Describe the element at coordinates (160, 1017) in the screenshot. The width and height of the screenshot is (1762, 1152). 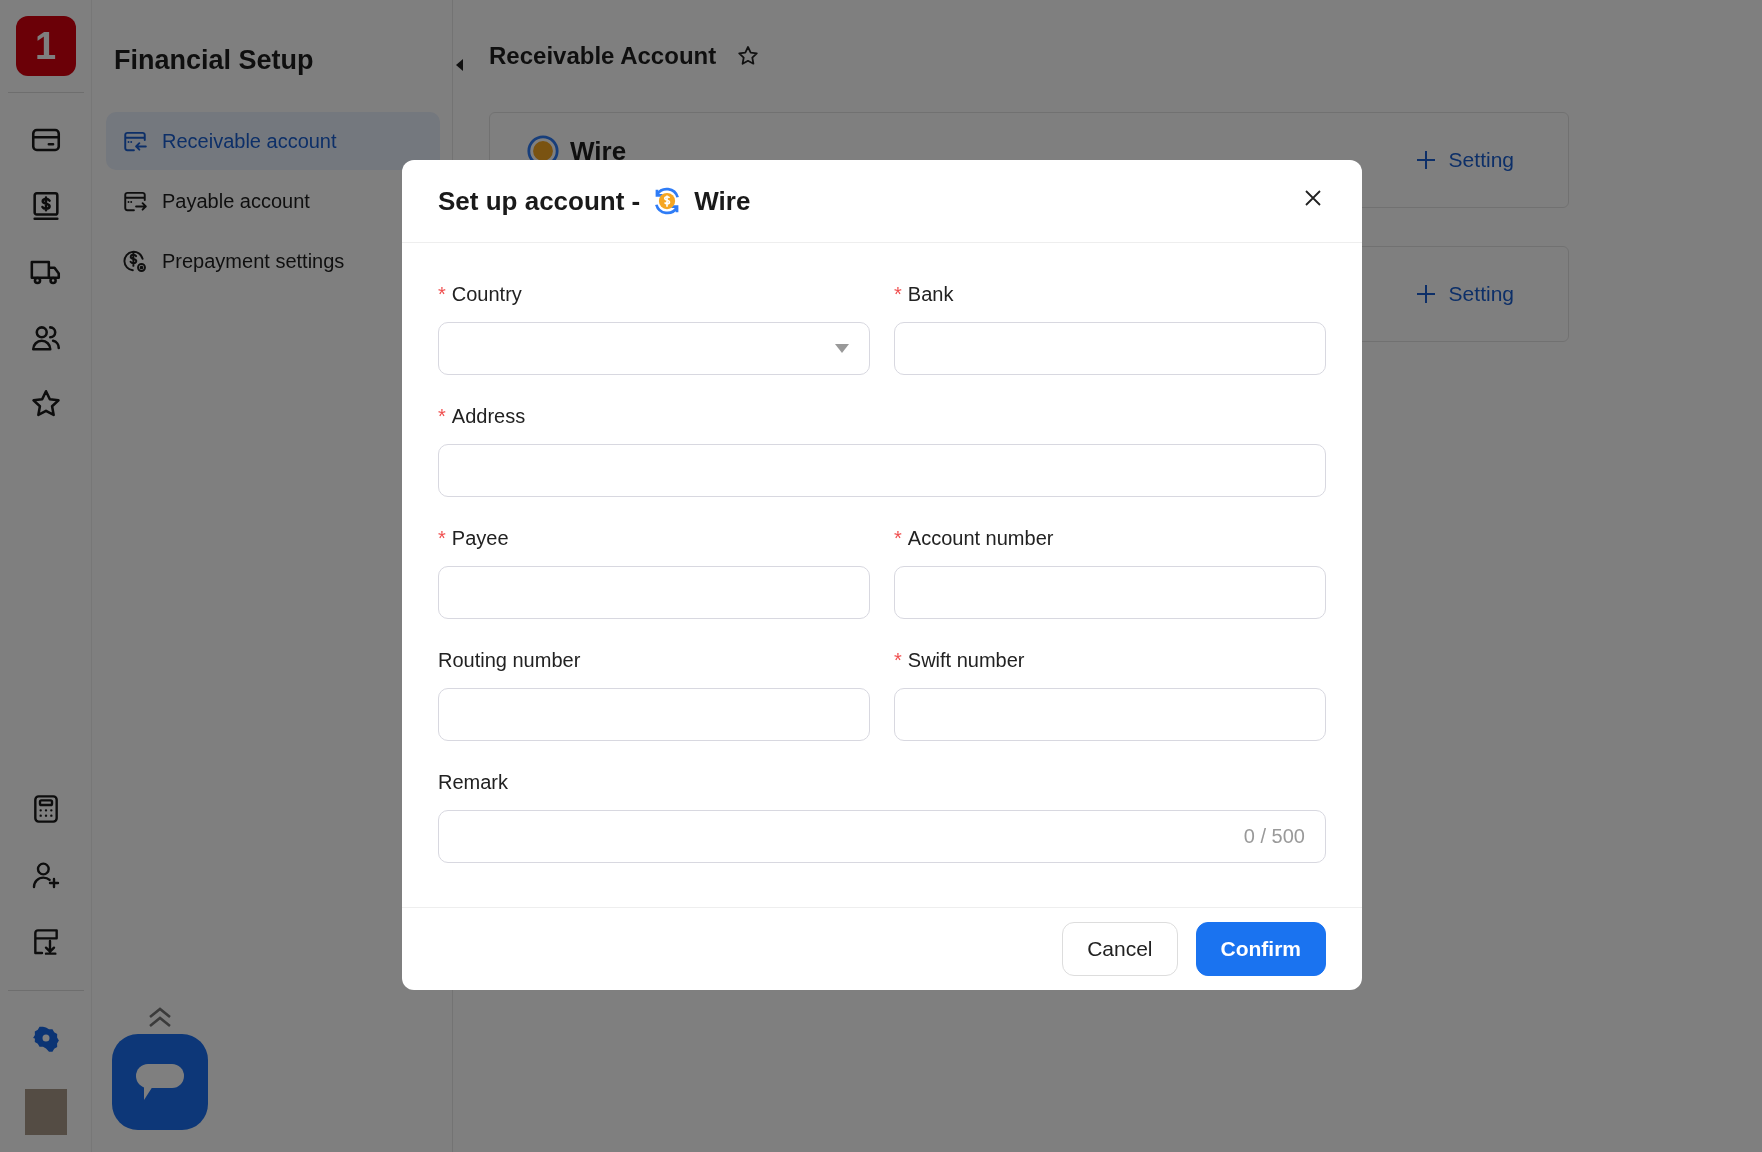
I see `double-chevron-up-icon` at that location.